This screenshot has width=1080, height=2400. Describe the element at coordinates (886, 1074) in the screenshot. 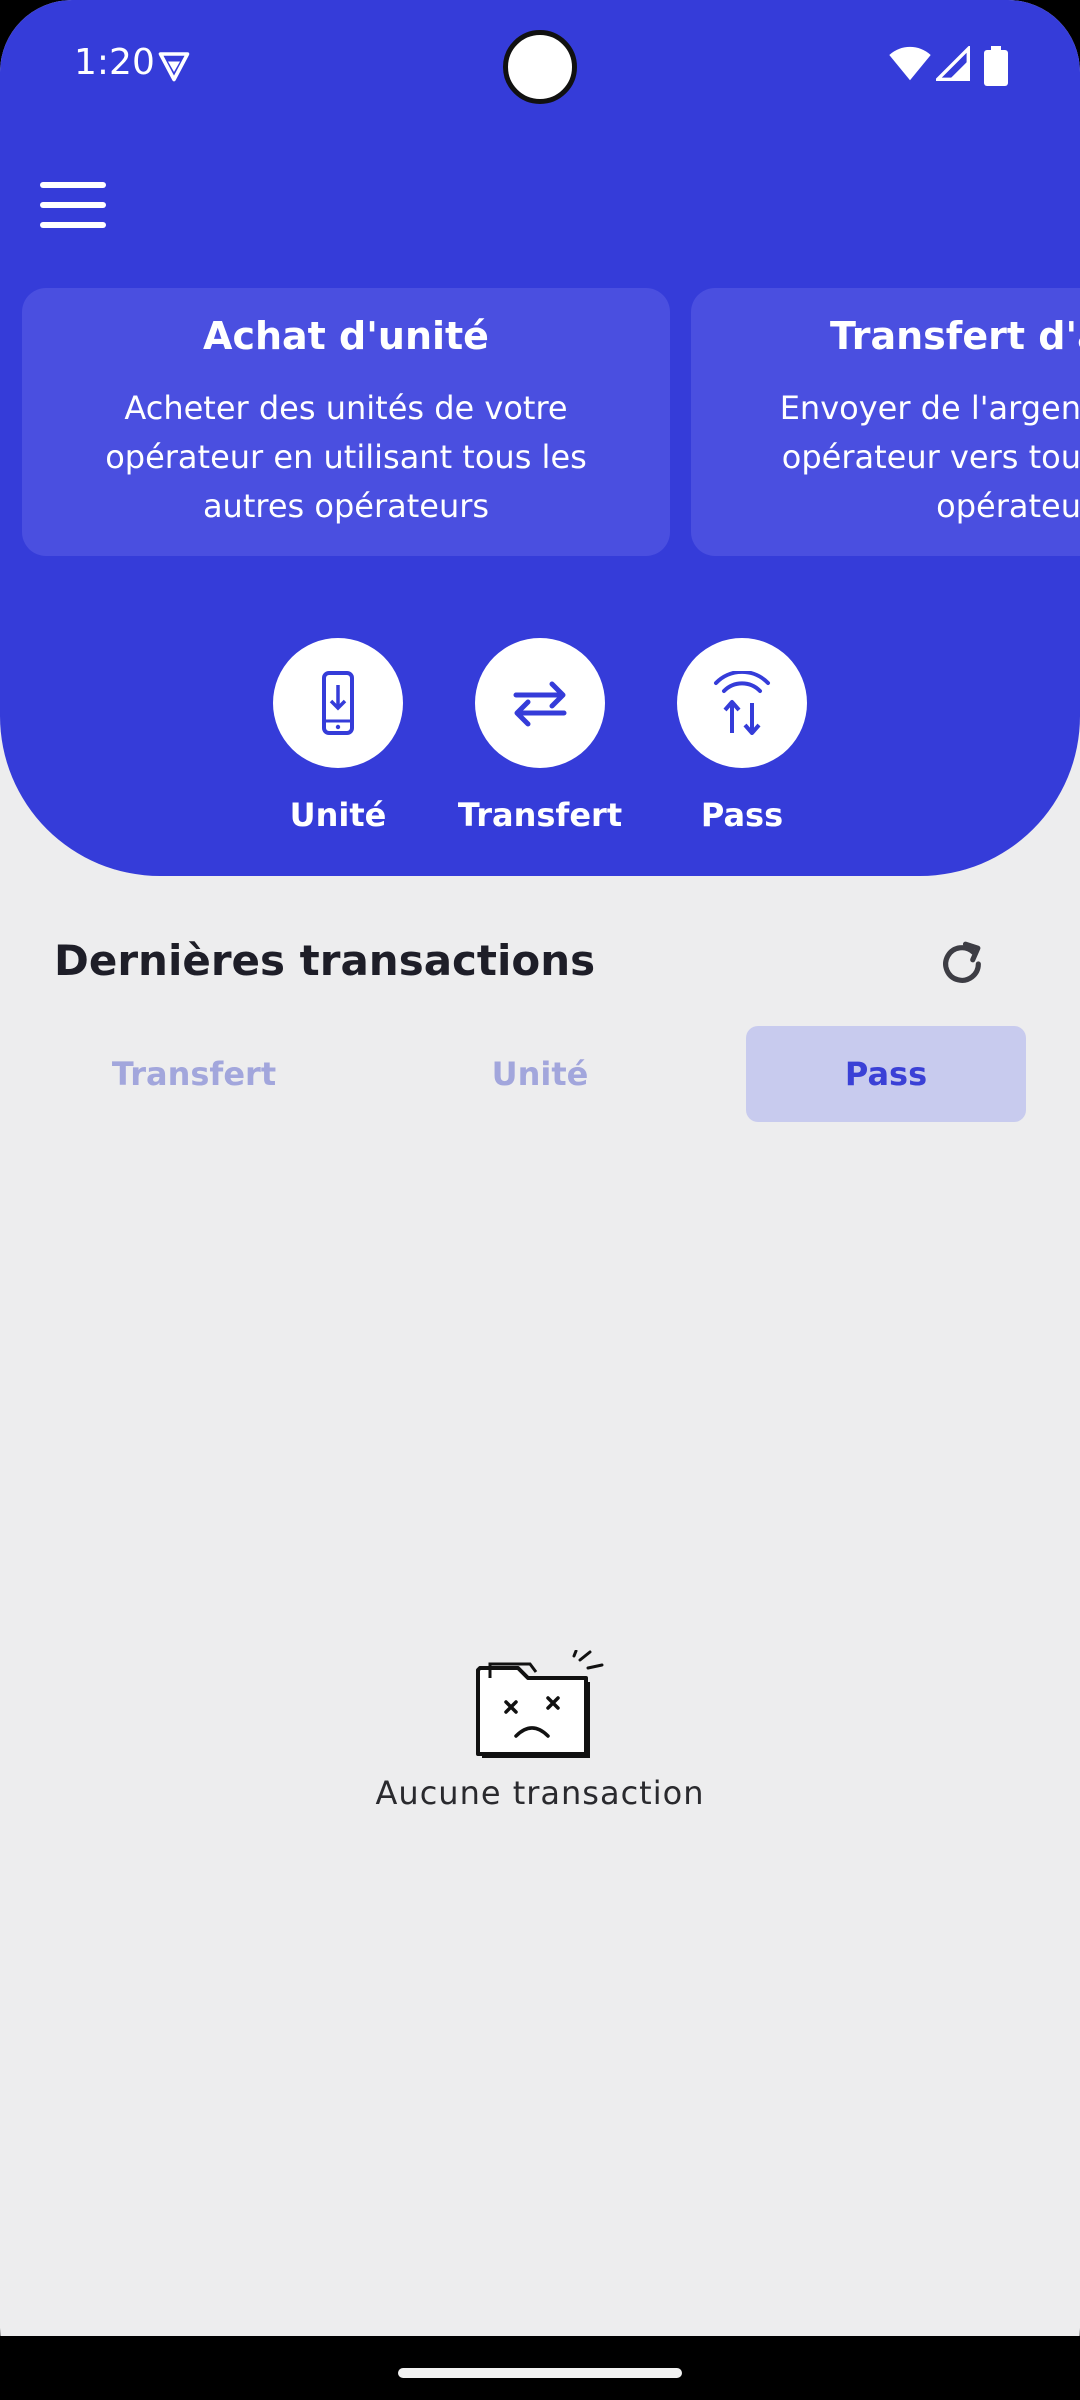

I see `tab-pass: Pass` at that location.